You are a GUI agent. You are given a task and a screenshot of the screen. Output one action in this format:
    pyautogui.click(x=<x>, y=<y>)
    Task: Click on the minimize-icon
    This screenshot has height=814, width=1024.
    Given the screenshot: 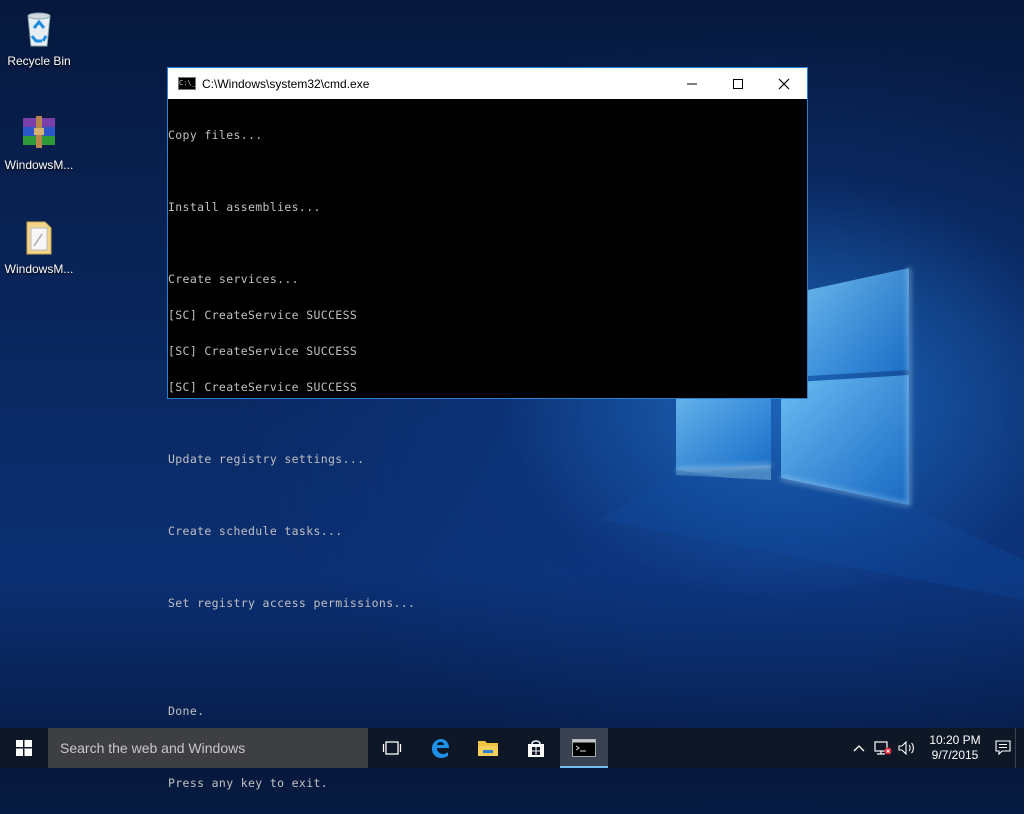 What is the action you would take?
    pyautogui.click(x=692, y=83)
    